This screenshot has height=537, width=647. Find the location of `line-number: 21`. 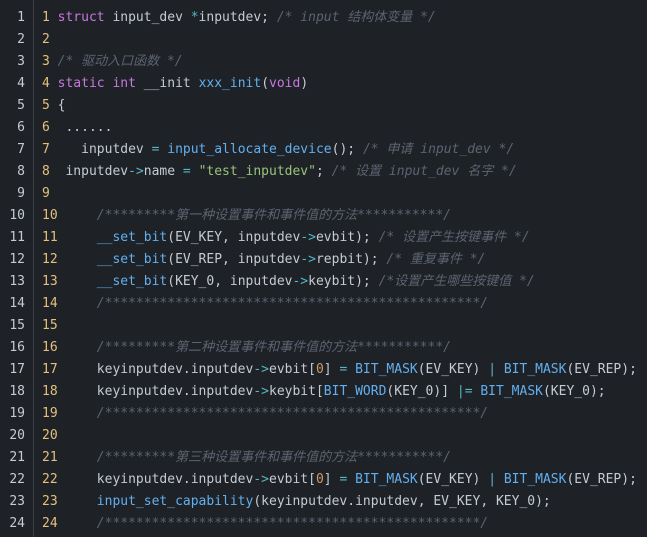

line-number: 21 is located at coordinates (17, 457).